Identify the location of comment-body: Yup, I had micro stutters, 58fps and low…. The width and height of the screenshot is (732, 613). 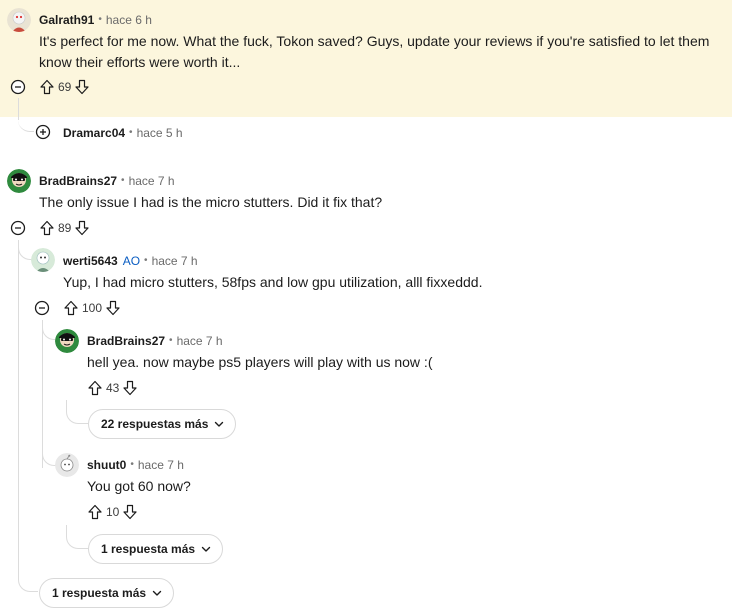
(273, 282).